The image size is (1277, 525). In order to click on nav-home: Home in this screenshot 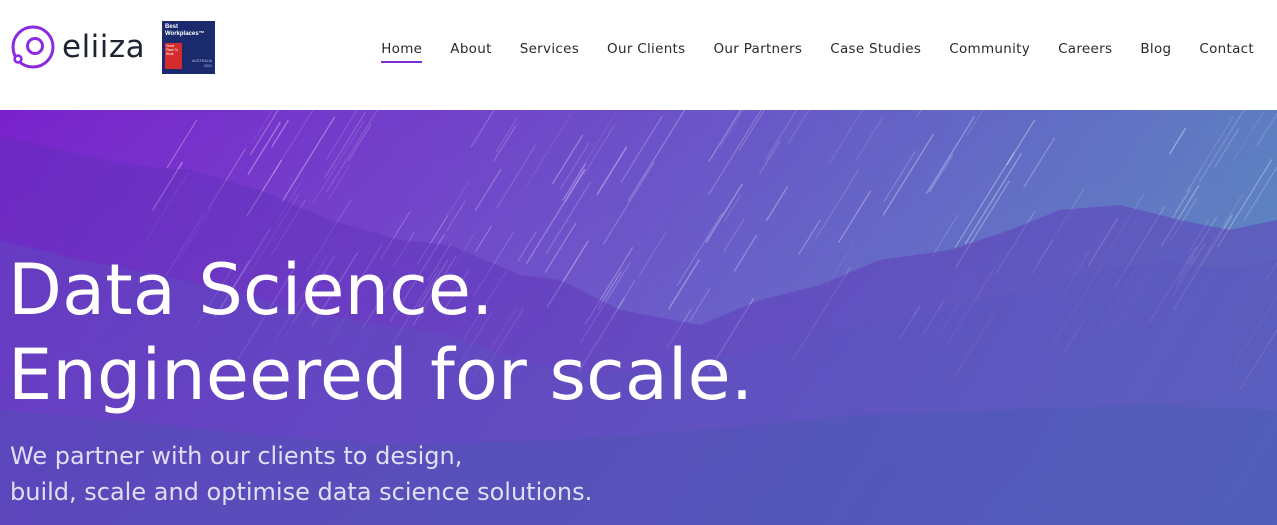, I will do `click(402, 51)`.